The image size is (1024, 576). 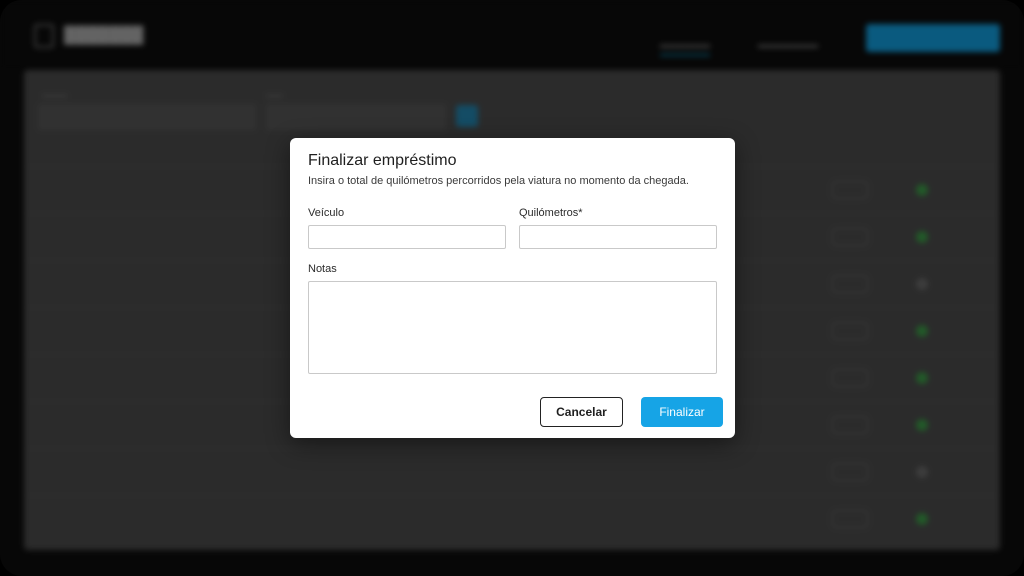 What do you see at coordinates (682, 412) in the screenshot?
I see `finish-button: Finalizar` at bounding box center [682, 412].